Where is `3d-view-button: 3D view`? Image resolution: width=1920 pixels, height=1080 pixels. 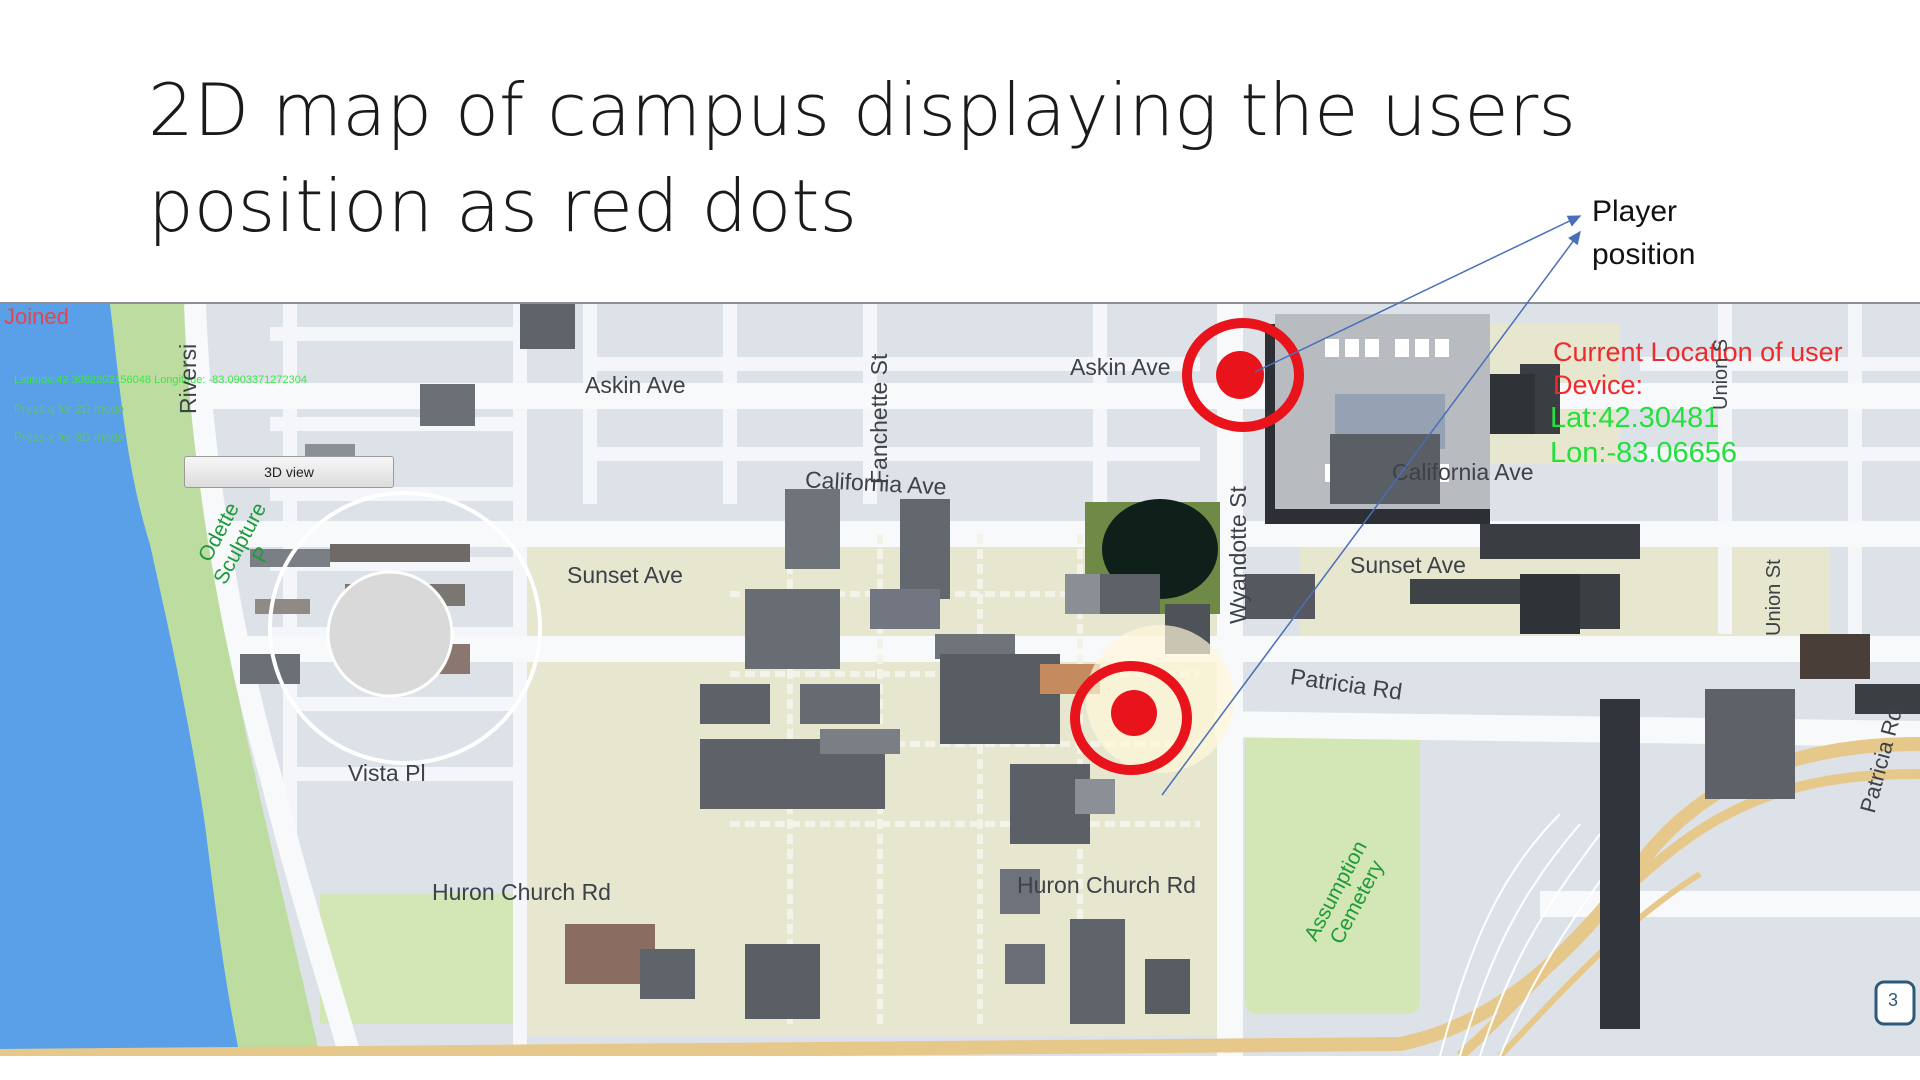 3d-view-button: 3D view is located at coordinates (289, 472).